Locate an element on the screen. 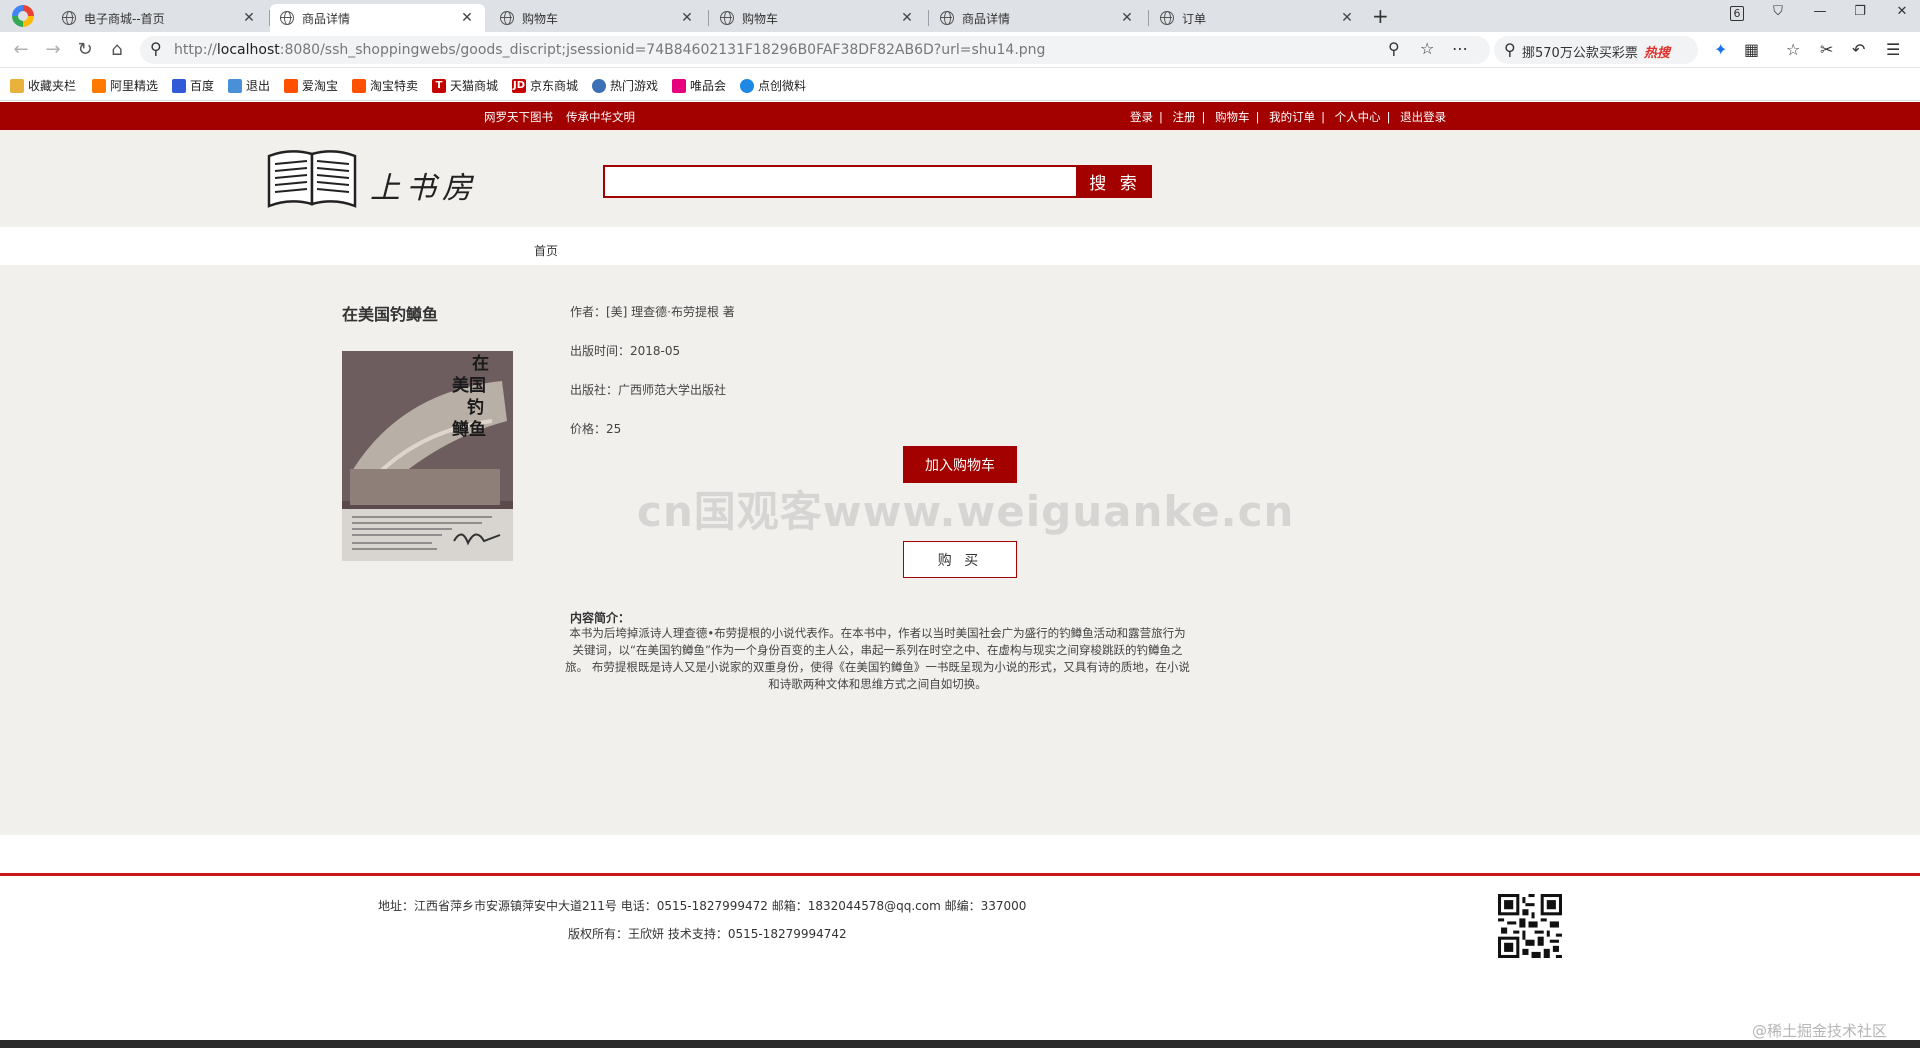 The width and height of the screenshot is (1920, 1048). user-center-link: 个人中心 is located at coordinates (1358, 117).